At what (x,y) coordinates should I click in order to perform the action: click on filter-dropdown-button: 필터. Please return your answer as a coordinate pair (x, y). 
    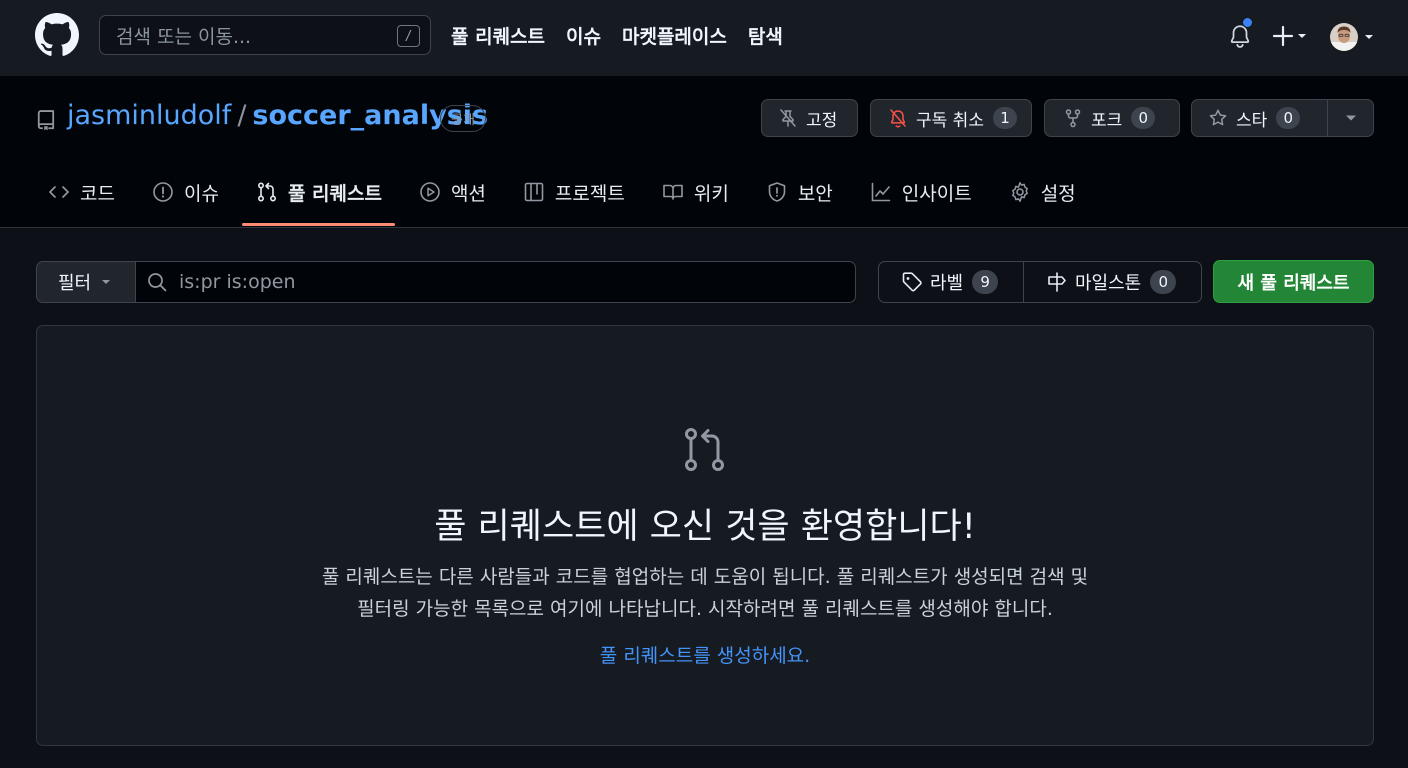
    Looking at the image, I should click on (86, 282).